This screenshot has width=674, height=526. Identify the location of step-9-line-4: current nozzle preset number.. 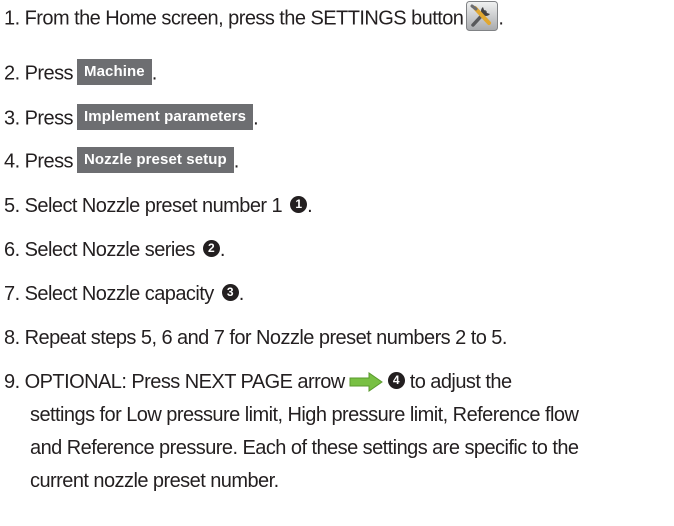
(154, 481).